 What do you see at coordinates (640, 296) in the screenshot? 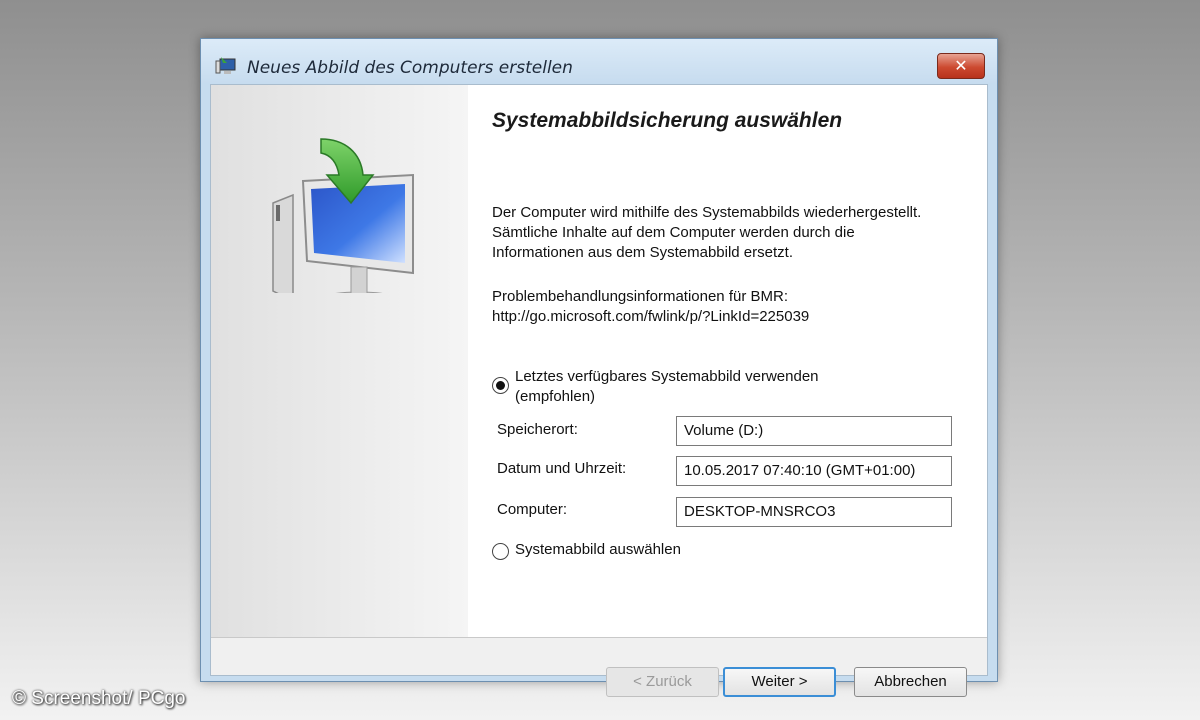
I see `troubleshoot-label: Problembehandlungsinformationen für BMR:` at bounding box center [640, 296].